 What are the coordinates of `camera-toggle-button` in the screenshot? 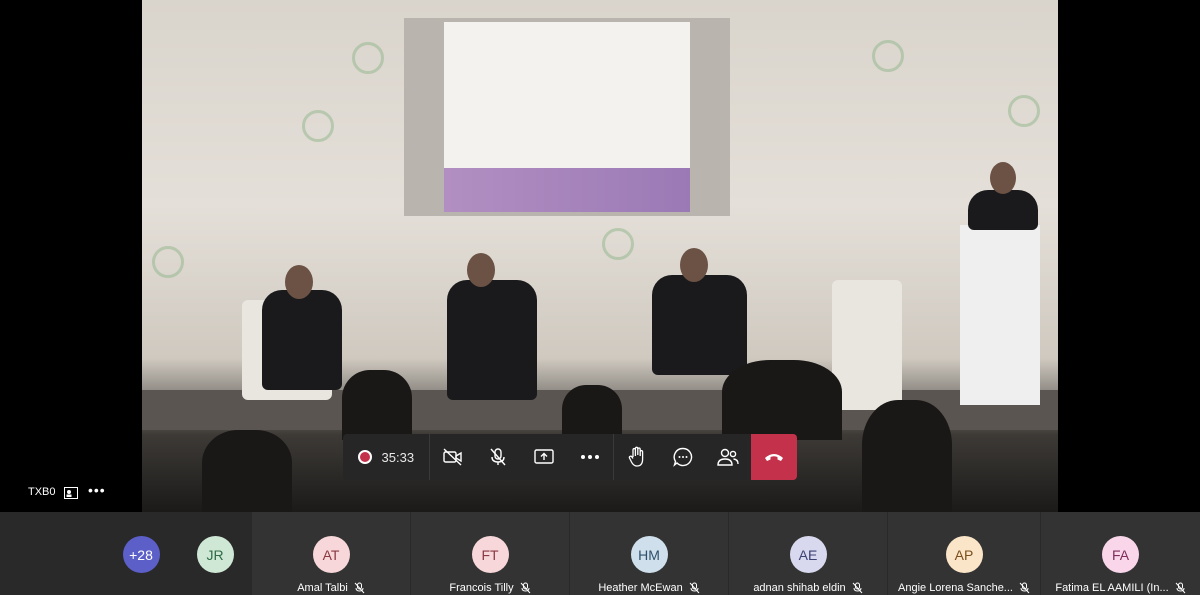 It's located at (453, 457).